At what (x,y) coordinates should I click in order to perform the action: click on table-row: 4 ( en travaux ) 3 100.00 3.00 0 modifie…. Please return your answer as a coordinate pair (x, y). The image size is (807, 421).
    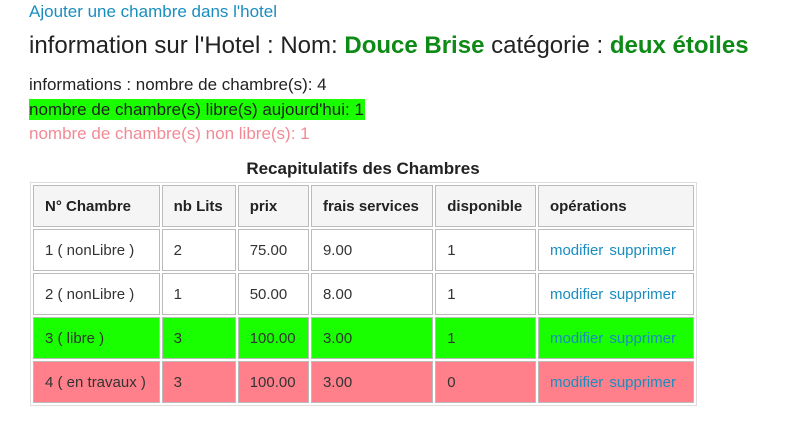
    Looking at the image, I should click on (363, 382).